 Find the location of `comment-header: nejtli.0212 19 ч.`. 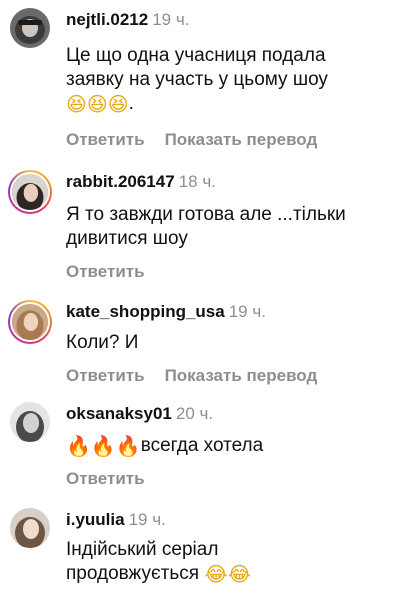

comment-header: nejtli.0212 19 ч. is located at coordinates (127, 20).